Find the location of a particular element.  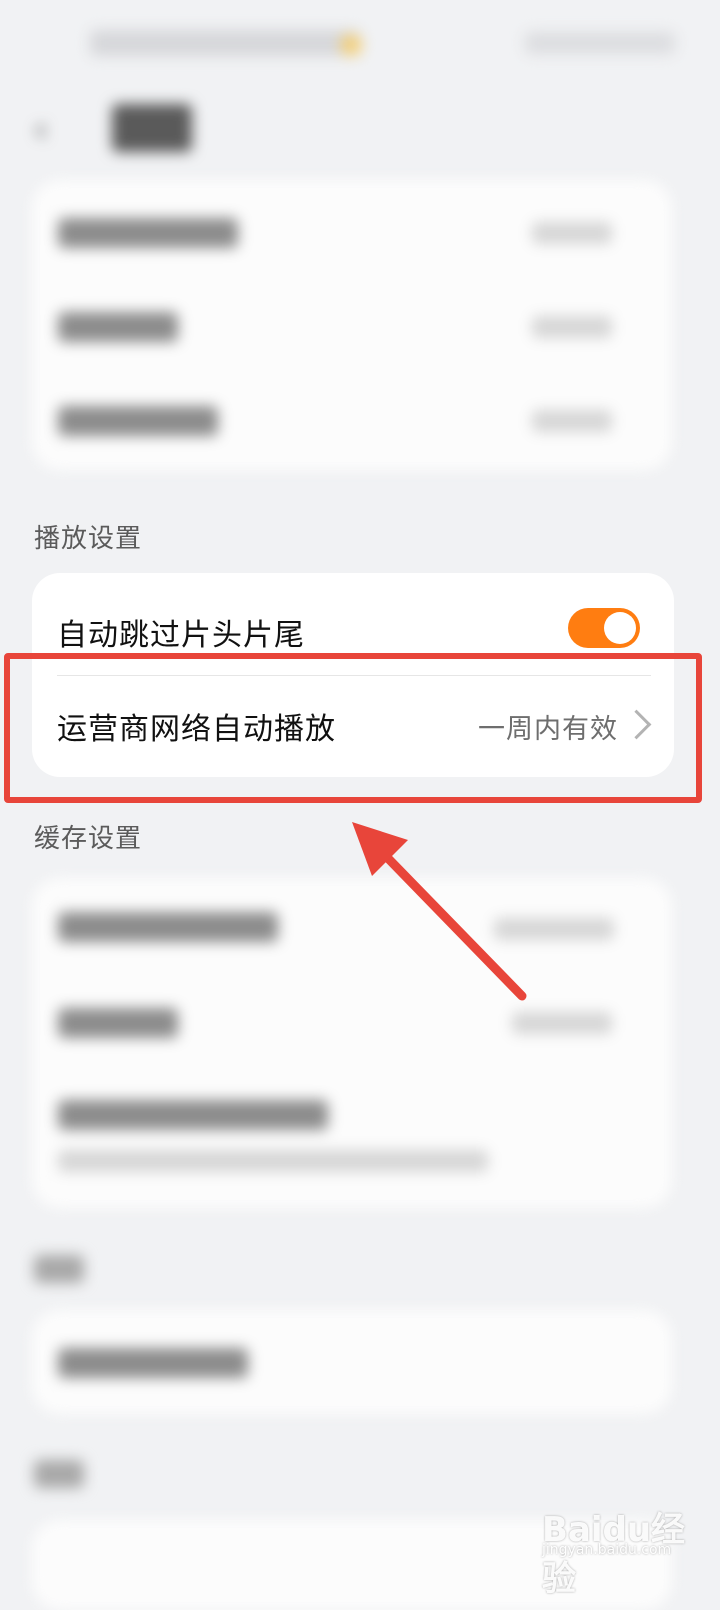

skip-intro-outro-toggle is located at coordinates (604, 628).